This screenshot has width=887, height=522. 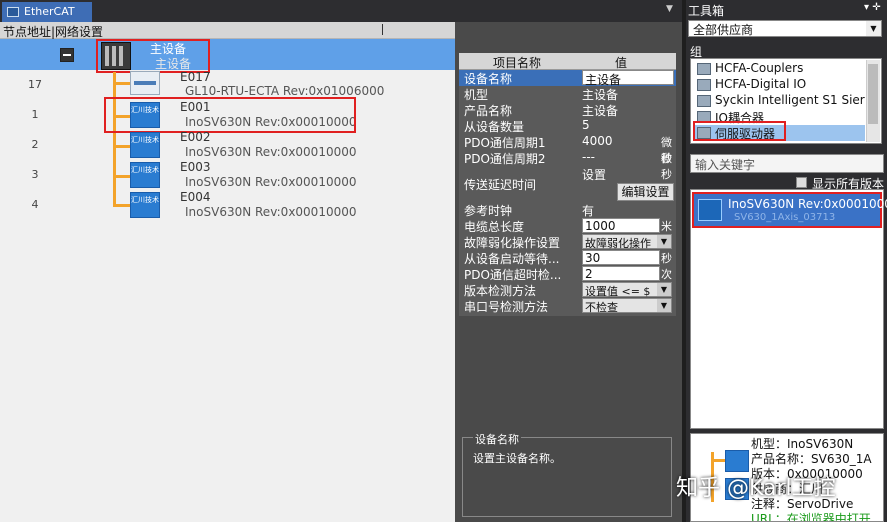 I want to click on property-row-pdo-timeout: PDO通信超时检... 2 次, so click(x=567, y=274).